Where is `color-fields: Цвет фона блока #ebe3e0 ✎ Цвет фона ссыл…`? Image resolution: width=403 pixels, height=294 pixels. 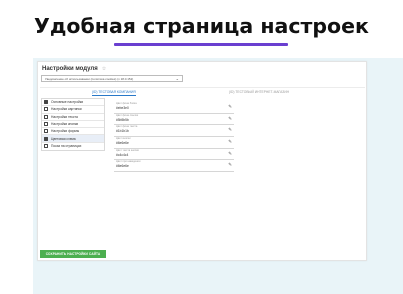 color-fields: Цвет фона блока #ebe3e0 ✎ Цвет фона ссыл… is located at coordinates (174, 137).